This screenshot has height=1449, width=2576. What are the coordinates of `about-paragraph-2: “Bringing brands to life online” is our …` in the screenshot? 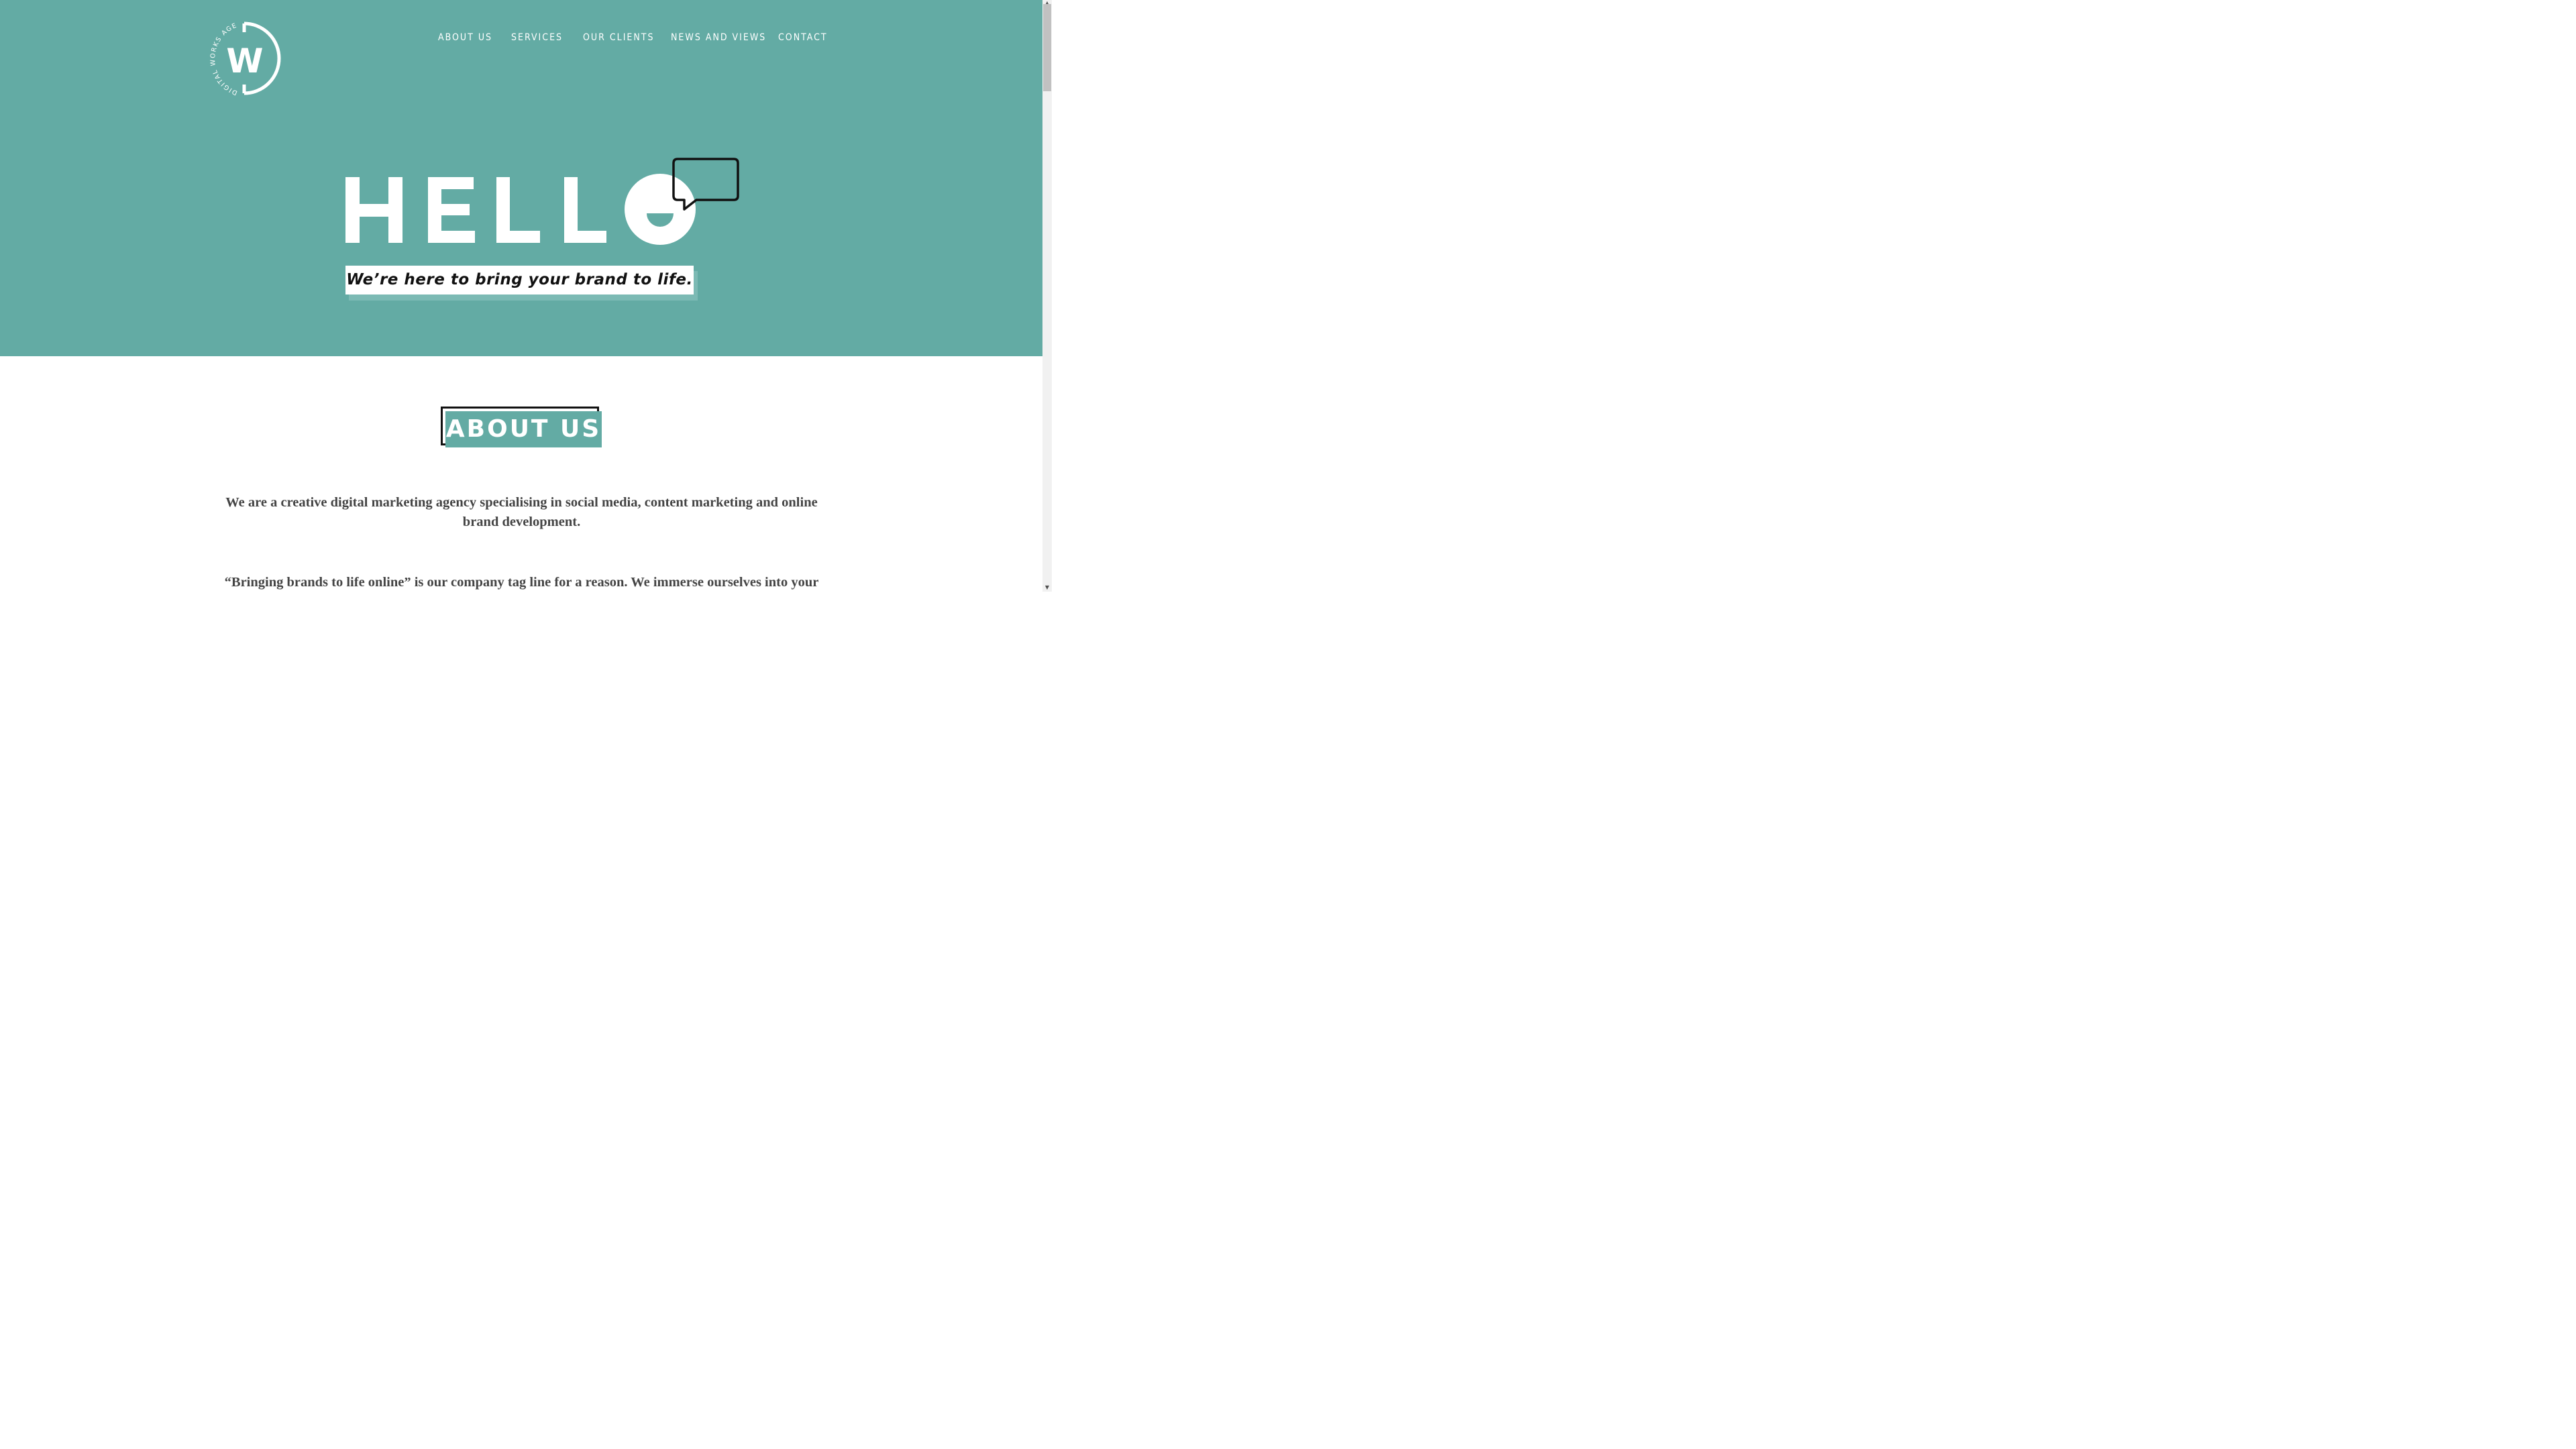 It's located at (521, 582).